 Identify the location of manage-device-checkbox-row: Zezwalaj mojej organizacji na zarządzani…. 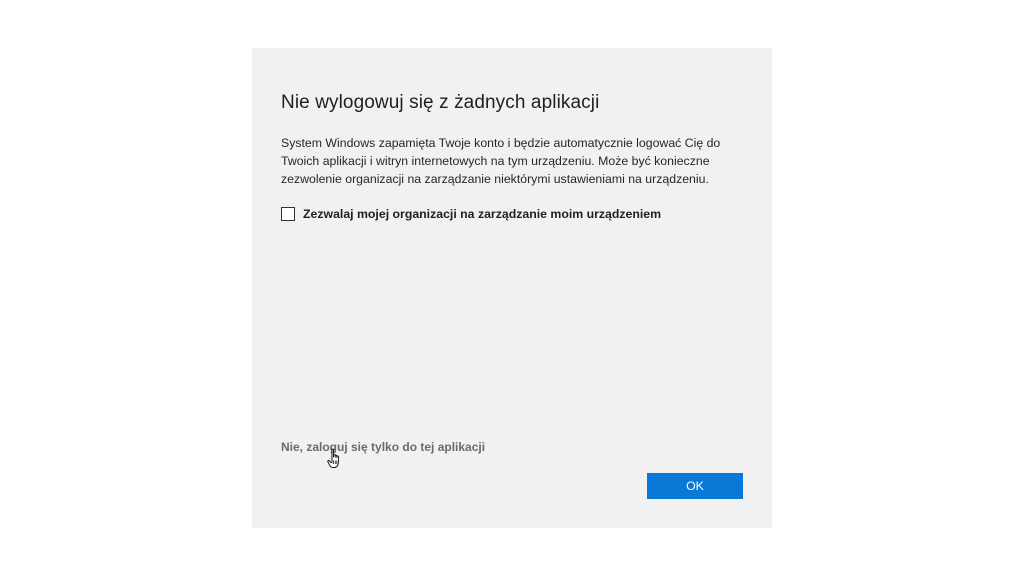
(471, 214).